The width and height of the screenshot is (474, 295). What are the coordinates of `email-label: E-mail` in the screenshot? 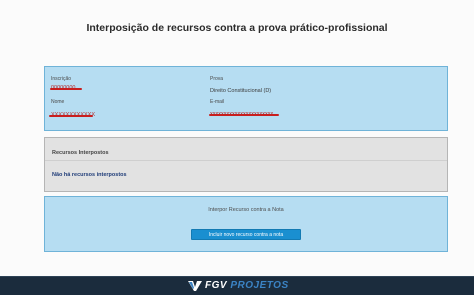 It's located at (217, 102).